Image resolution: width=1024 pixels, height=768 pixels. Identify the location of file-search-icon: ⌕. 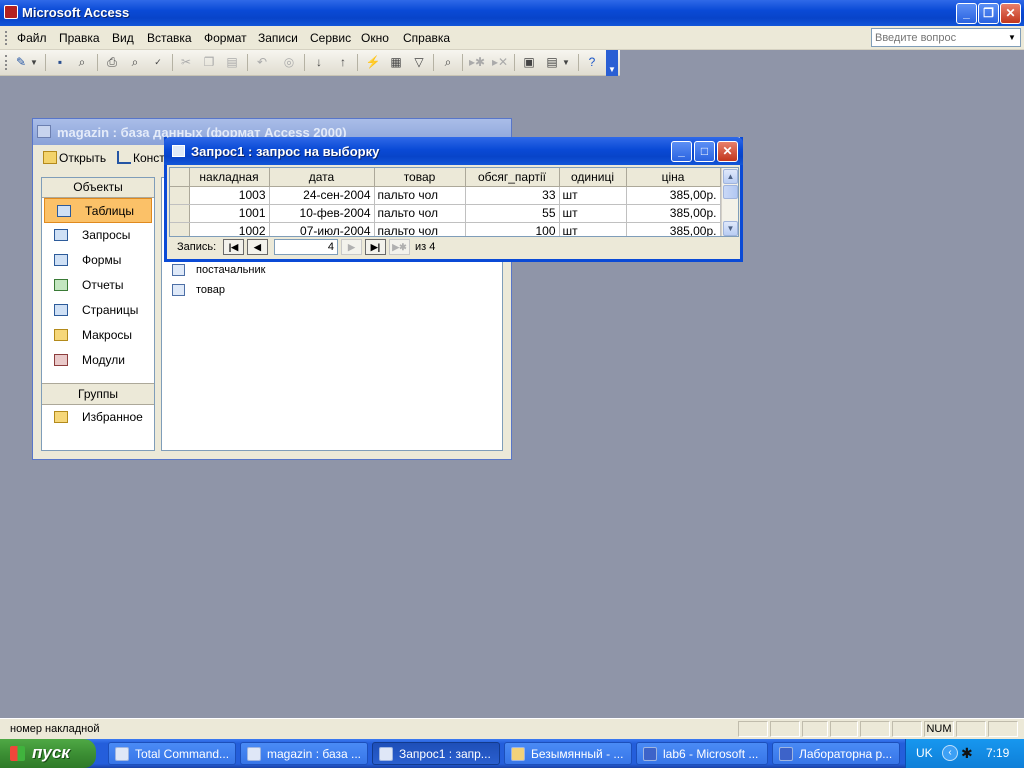
(82, 62).